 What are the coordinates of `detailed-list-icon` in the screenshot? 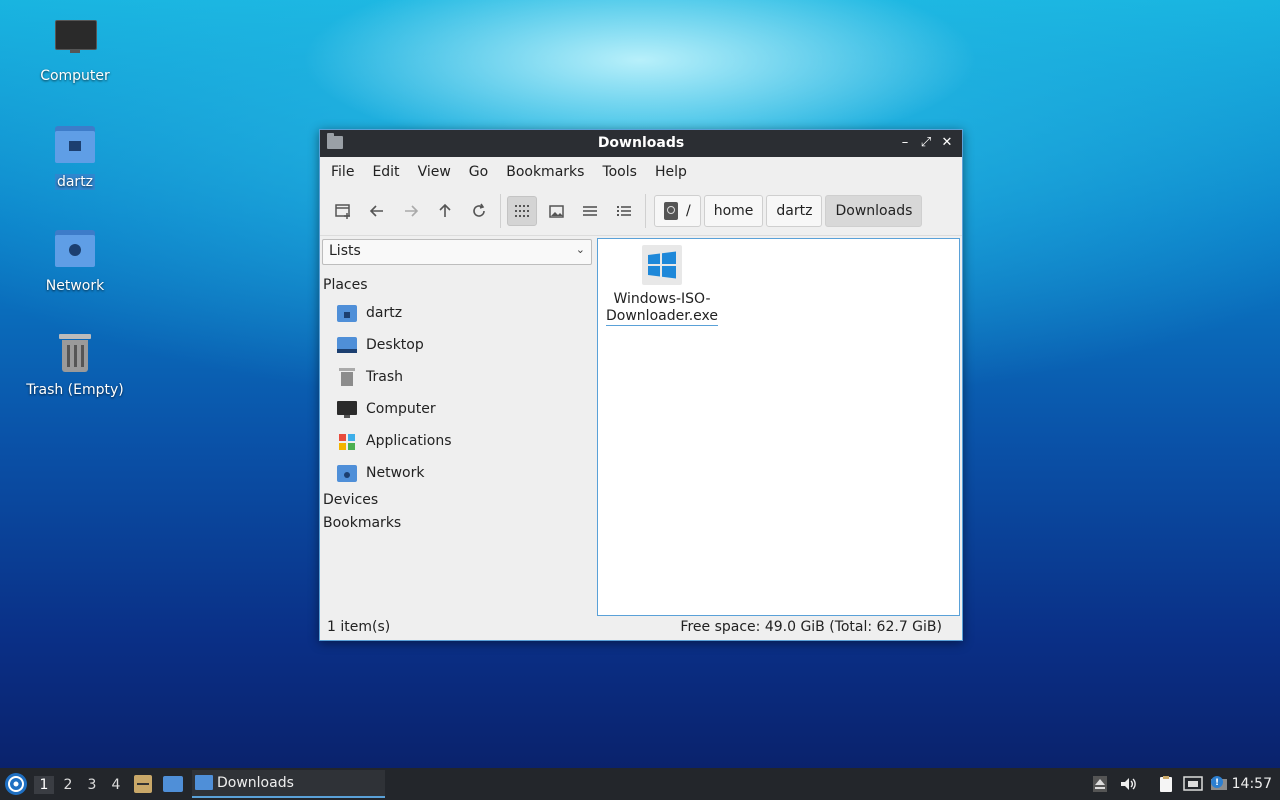 It's located at (624, 211).